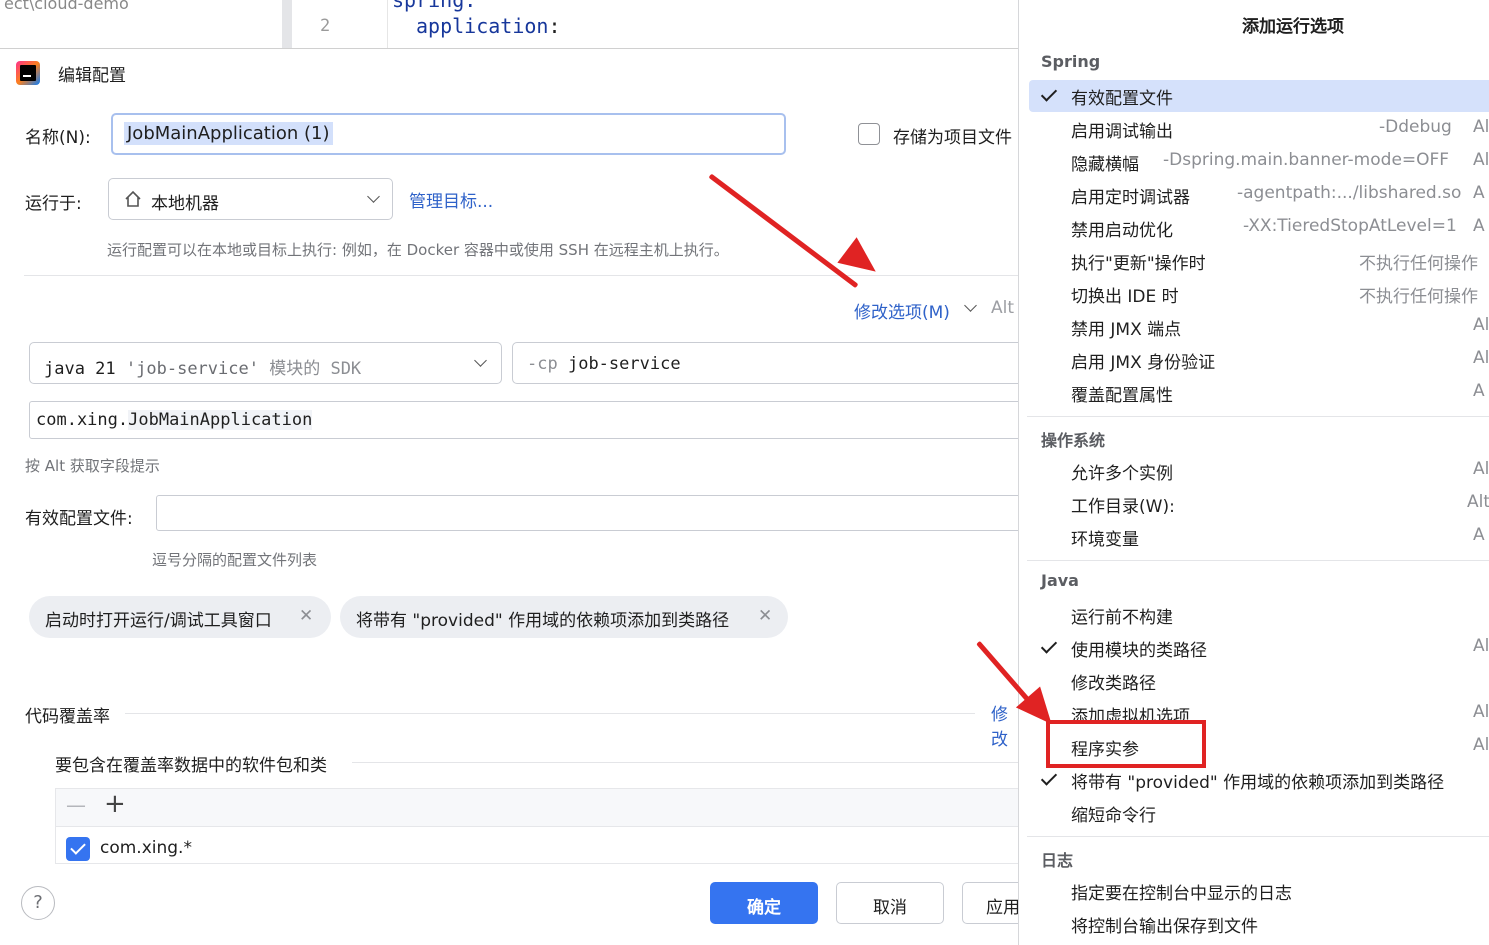  I want to click on help-icon: ?, so click(38, 903).